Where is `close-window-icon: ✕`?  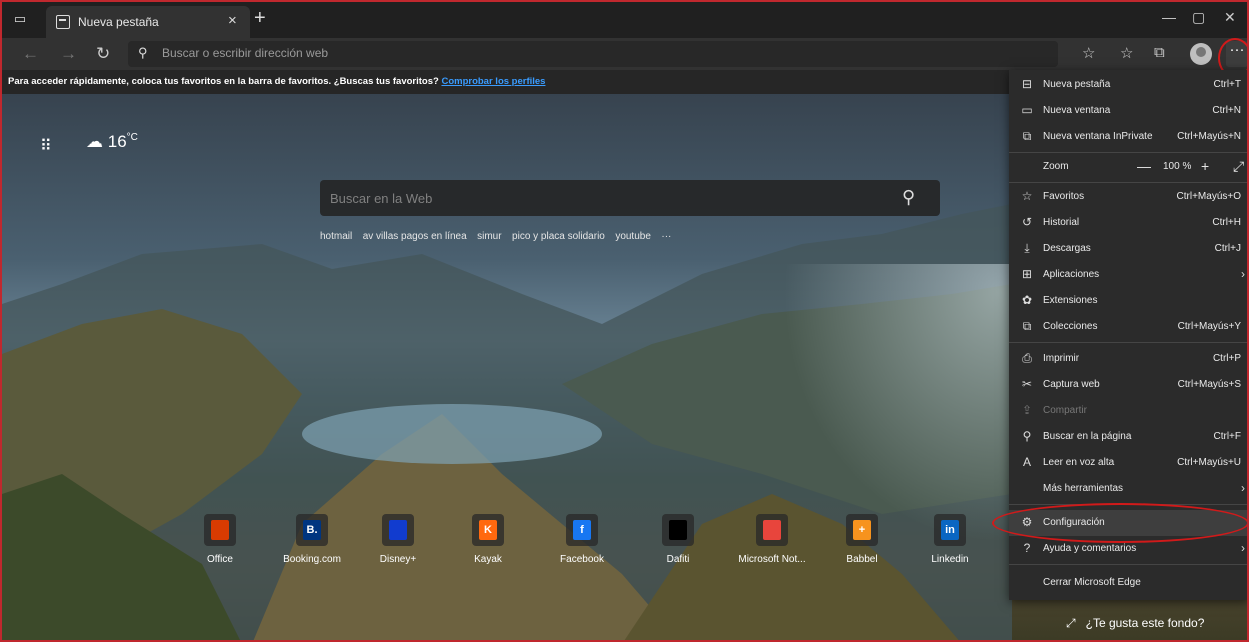 close-window-icon: ✕ is located at coordinates (1230, 17).